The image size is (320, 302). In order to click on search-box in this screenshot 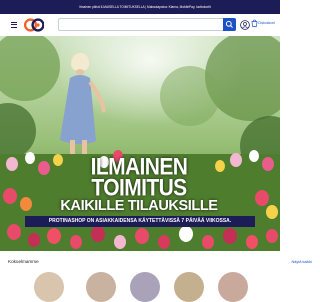, I will do `click(147, 27)`.